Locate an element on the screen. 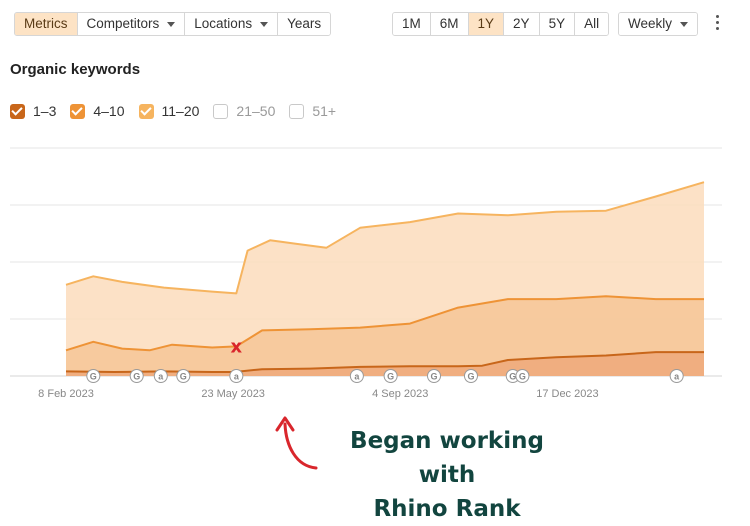 This screenshot has width=750, height=526. interval-dropdown: Weekly is located at coordinates (658, 24).